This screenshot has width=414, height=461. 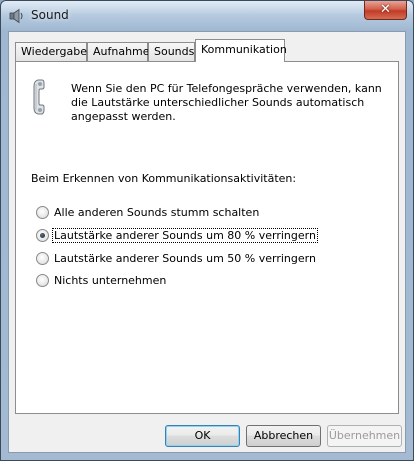 I want to click on ok-button: OK, so click(x=202, y=436).